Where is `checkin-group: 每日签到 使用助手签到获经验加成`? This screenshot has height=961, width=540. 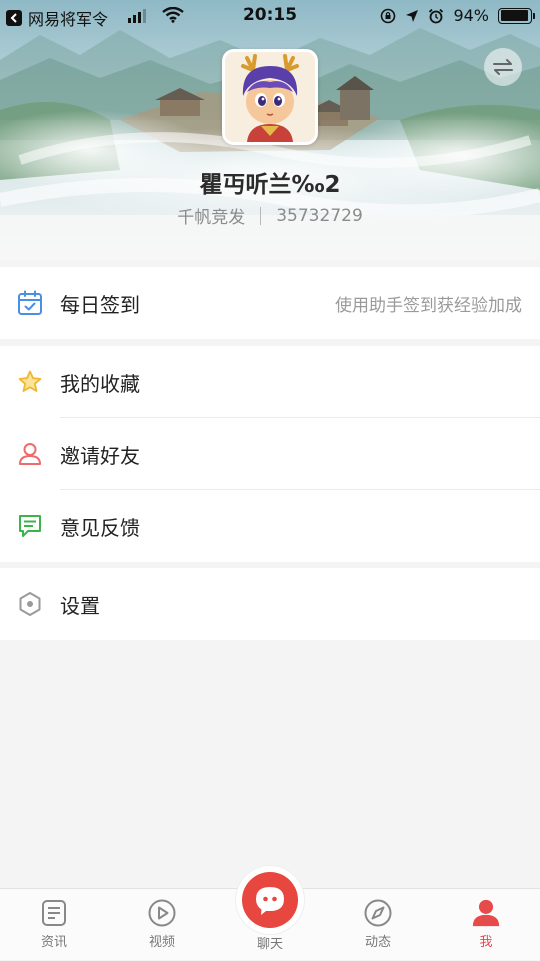 checkin-group: 每日签到 使用助手签到获经验加成 is located at coordinates (270, 303).